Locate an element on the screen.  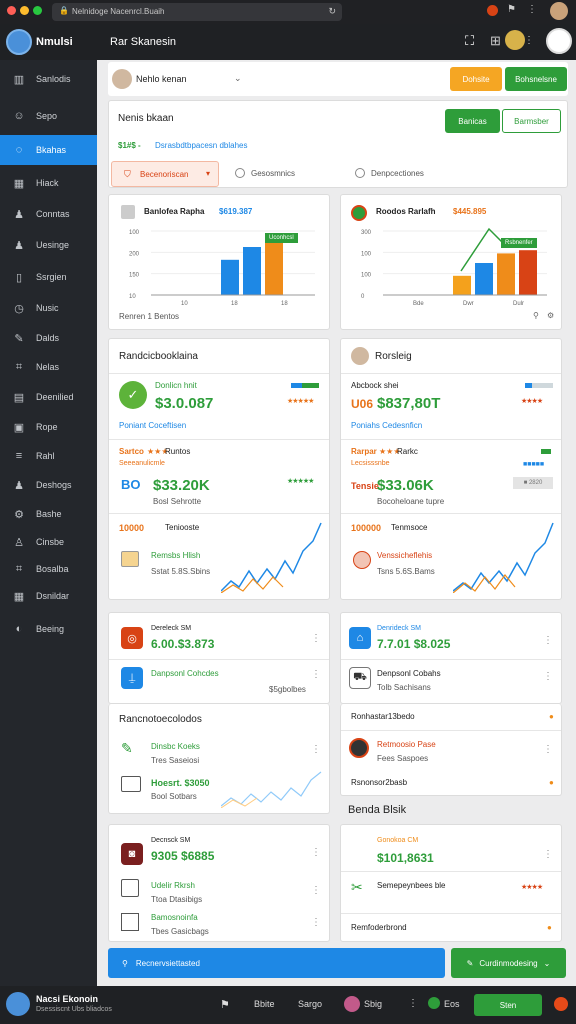
panel-subtitle: Dsrasbdtbpacesn dblahes is located at coordinates (201, 145).